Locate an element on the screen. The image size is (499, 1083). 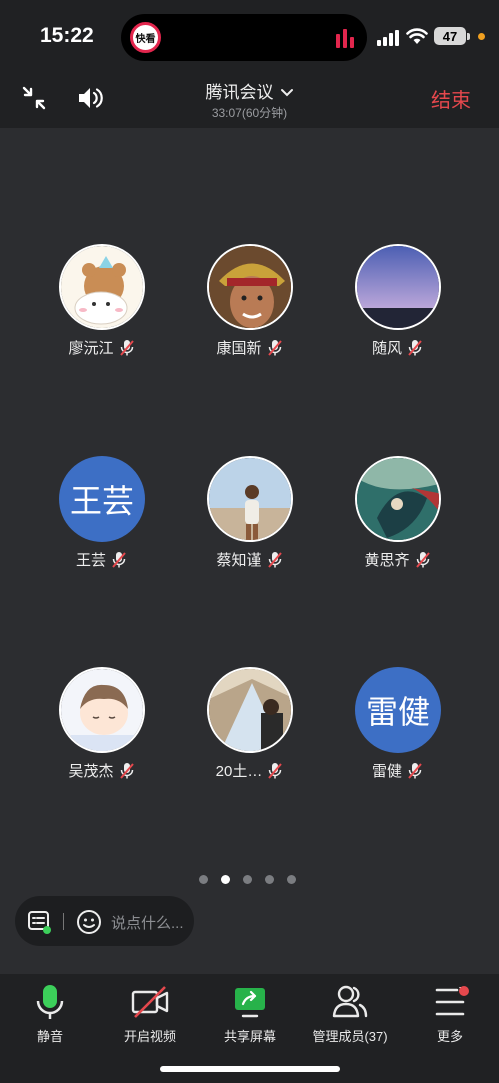
avatar: 王芸 is located at coordinates (102, 499).